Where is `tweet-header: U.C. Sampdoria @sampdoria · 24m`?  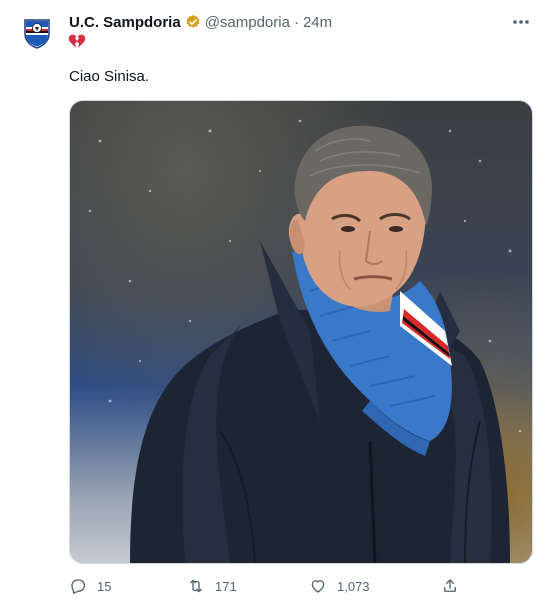
tweet-header: U.C. Sampdoria @sampdoria · 24m is located at coordinates (200, 22).